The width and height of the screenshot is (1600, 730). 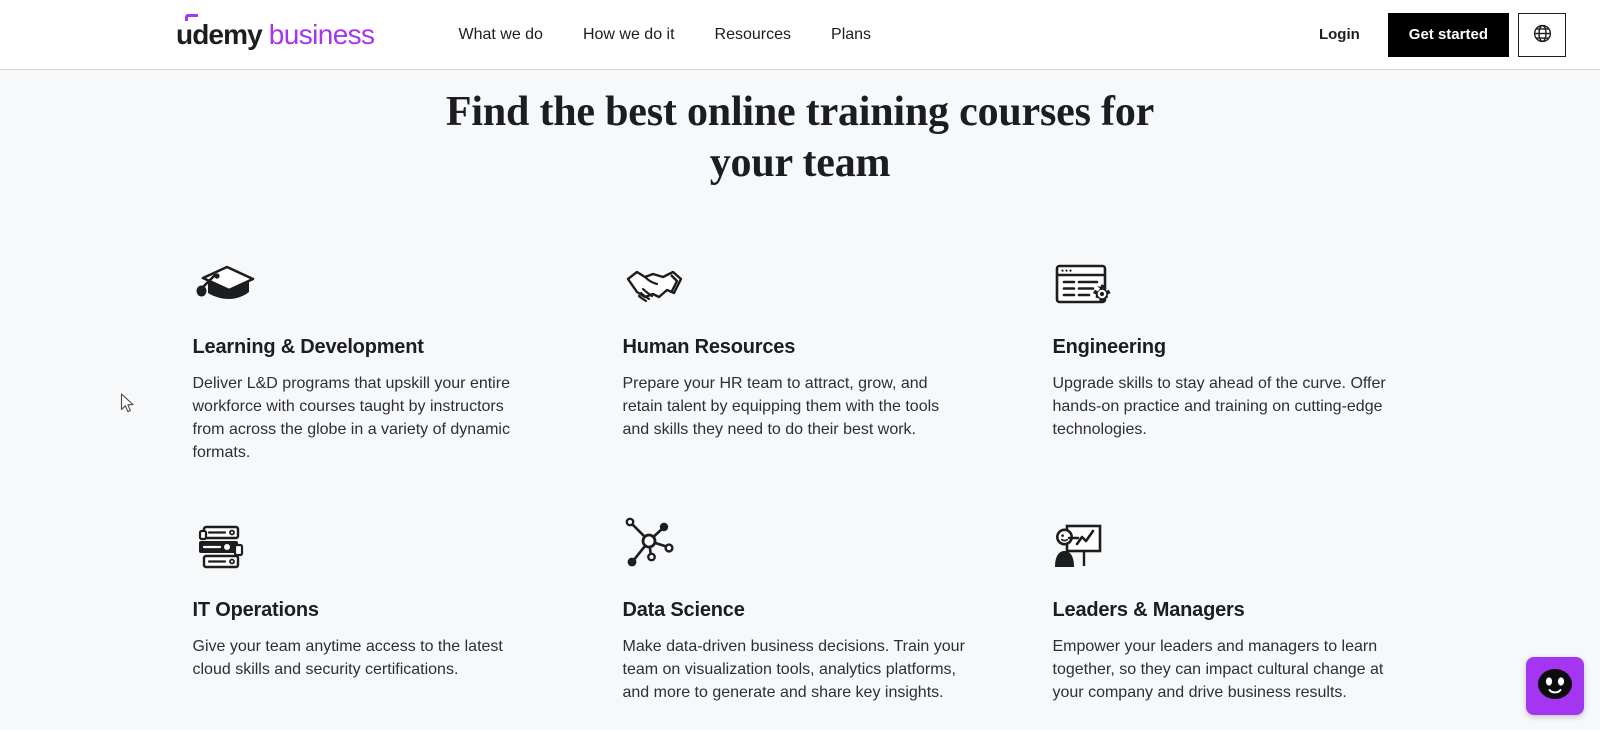 I want to click on language-selector-button, so click(x=1542, y=34).